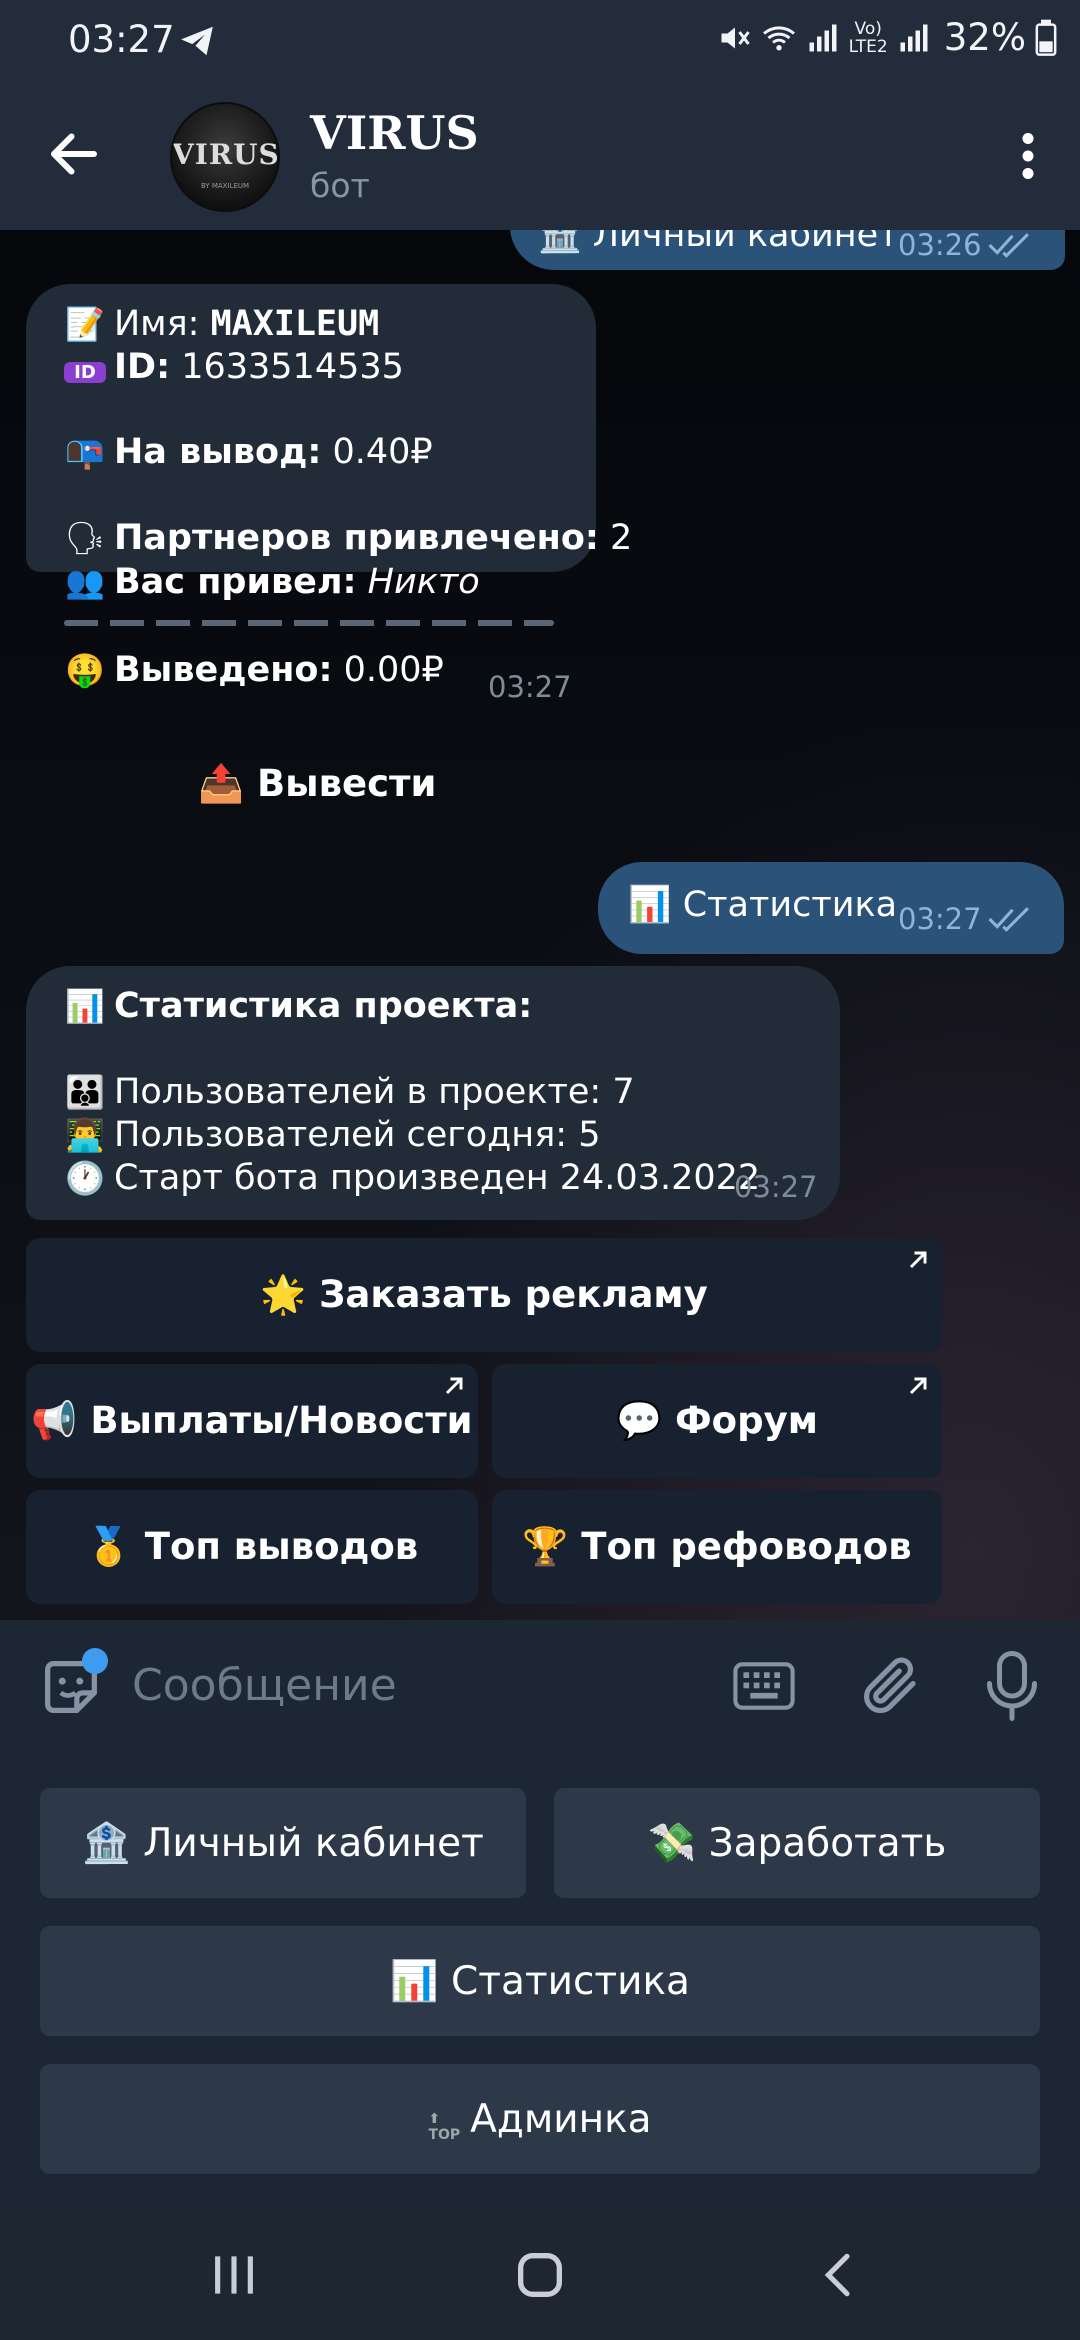 This screenshot has width=1080, height=2340. What do you see at coordinates (226, 154) in the screenshot?
I see `avatar-logo-text: VIRUS` at bounding box center [226, 154].